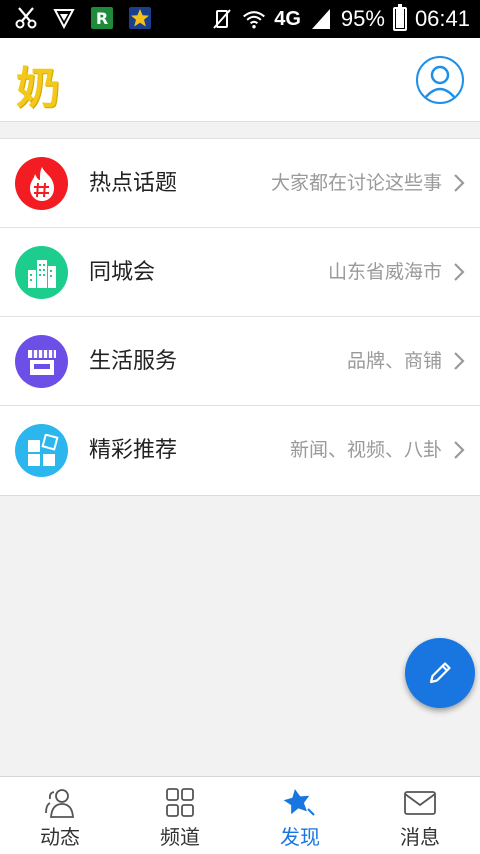  Describe the element at coordinates (299, 802) in the screenshot. I see `star-icon` at that location.